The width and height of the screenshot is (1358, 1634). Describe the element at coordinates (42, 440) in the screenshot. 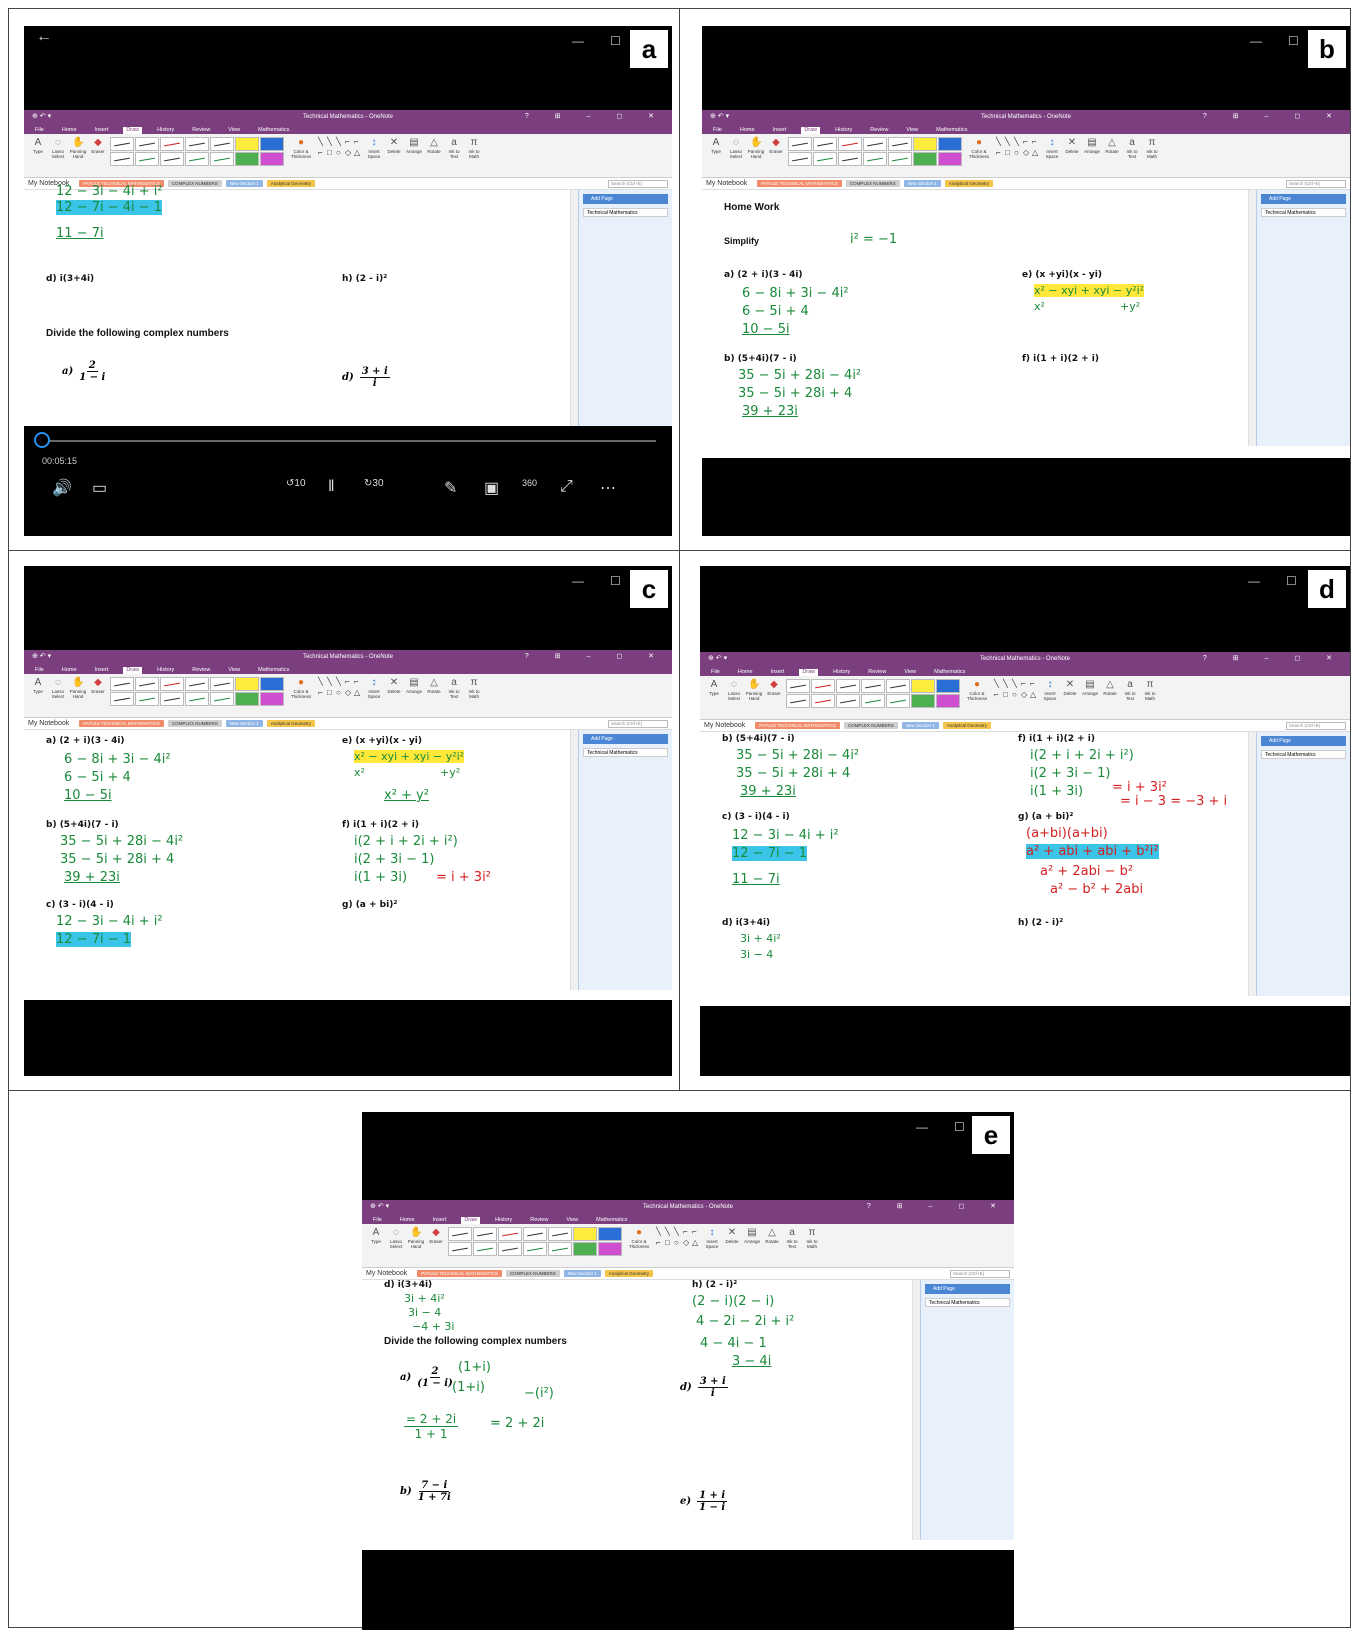

I see `seek-knob` at that location.